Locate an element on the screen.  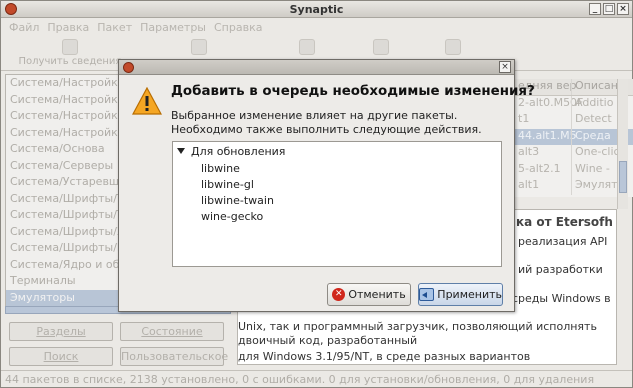
apply-button: Применить is located at coordinates (460, 294).